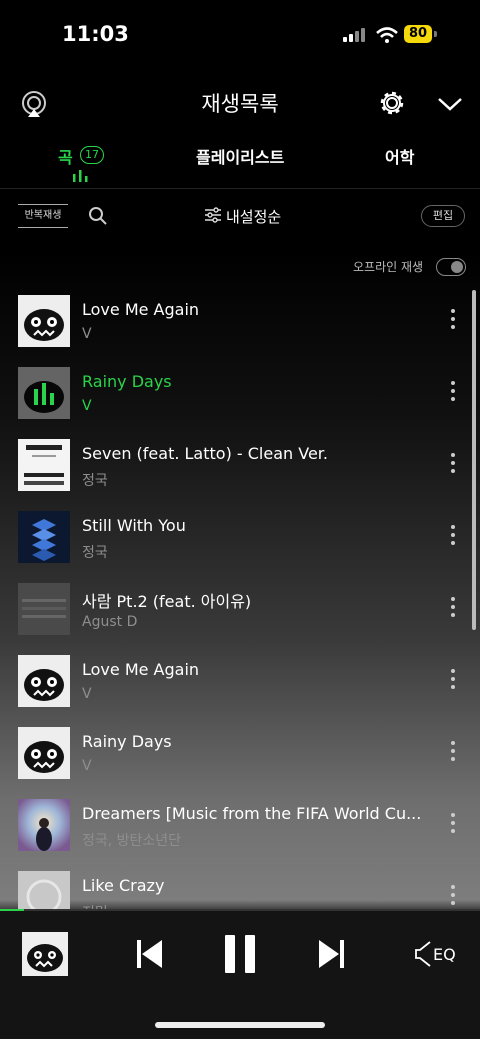 Image resolution: width=480 pixels, height=1039 pixels. I want to click on equalizer-button: EQ, so click(444, 954).